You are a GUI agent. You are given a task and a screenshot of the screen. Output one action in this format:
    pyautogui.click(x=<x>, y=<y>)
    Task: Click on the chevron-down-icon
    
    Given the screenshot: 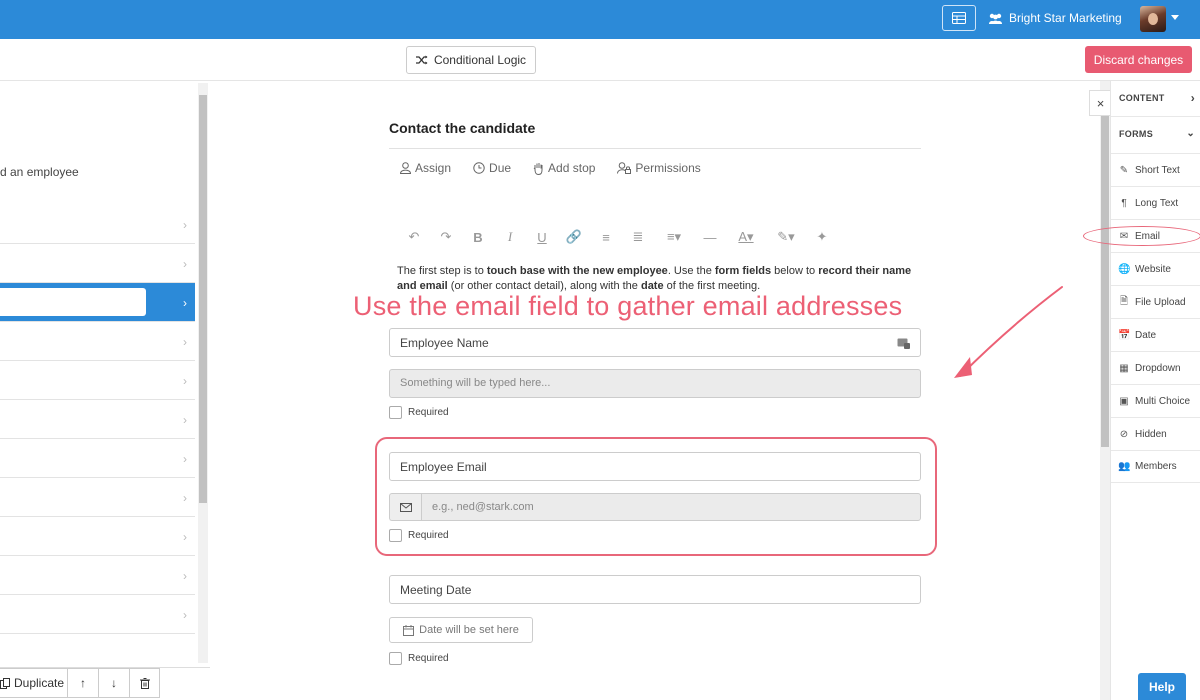 What is the action you would take?
    pyautogui.click(x=1175, y=17)
    